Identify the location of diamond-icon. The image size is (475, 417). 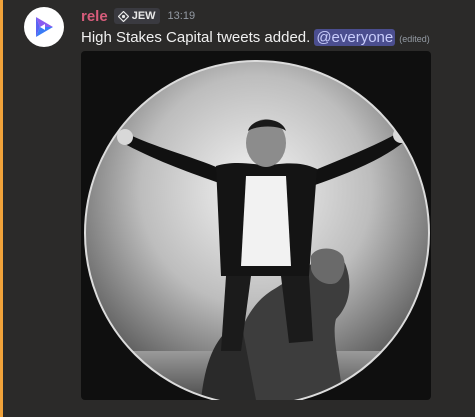
(123, 16).